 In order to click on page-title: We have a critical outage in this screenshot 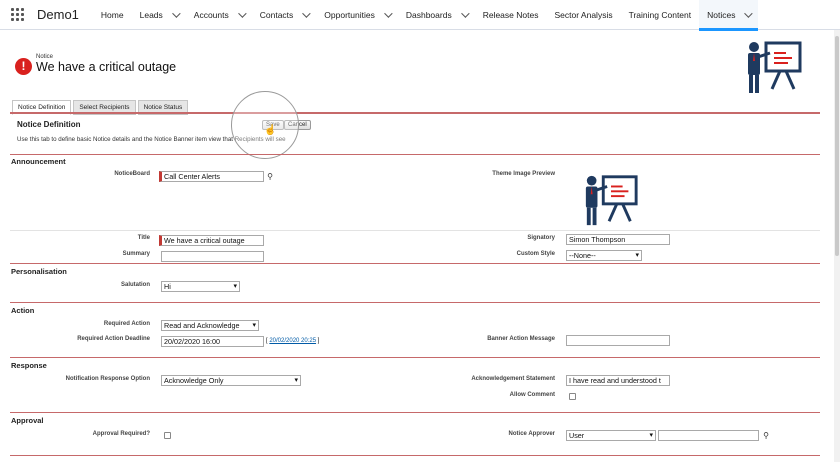, I will do `click(106, 67)`.